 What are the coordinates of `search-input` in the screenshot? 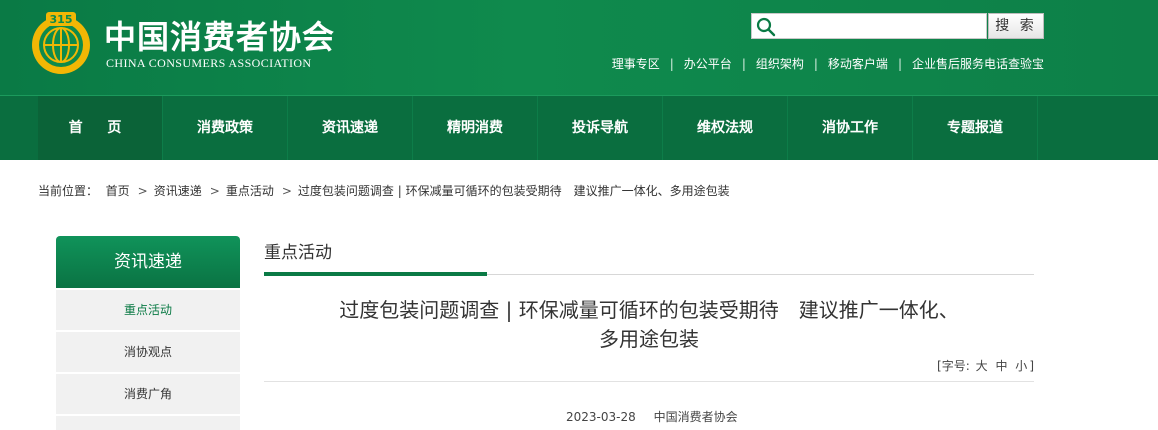 It's located at (882, 27).